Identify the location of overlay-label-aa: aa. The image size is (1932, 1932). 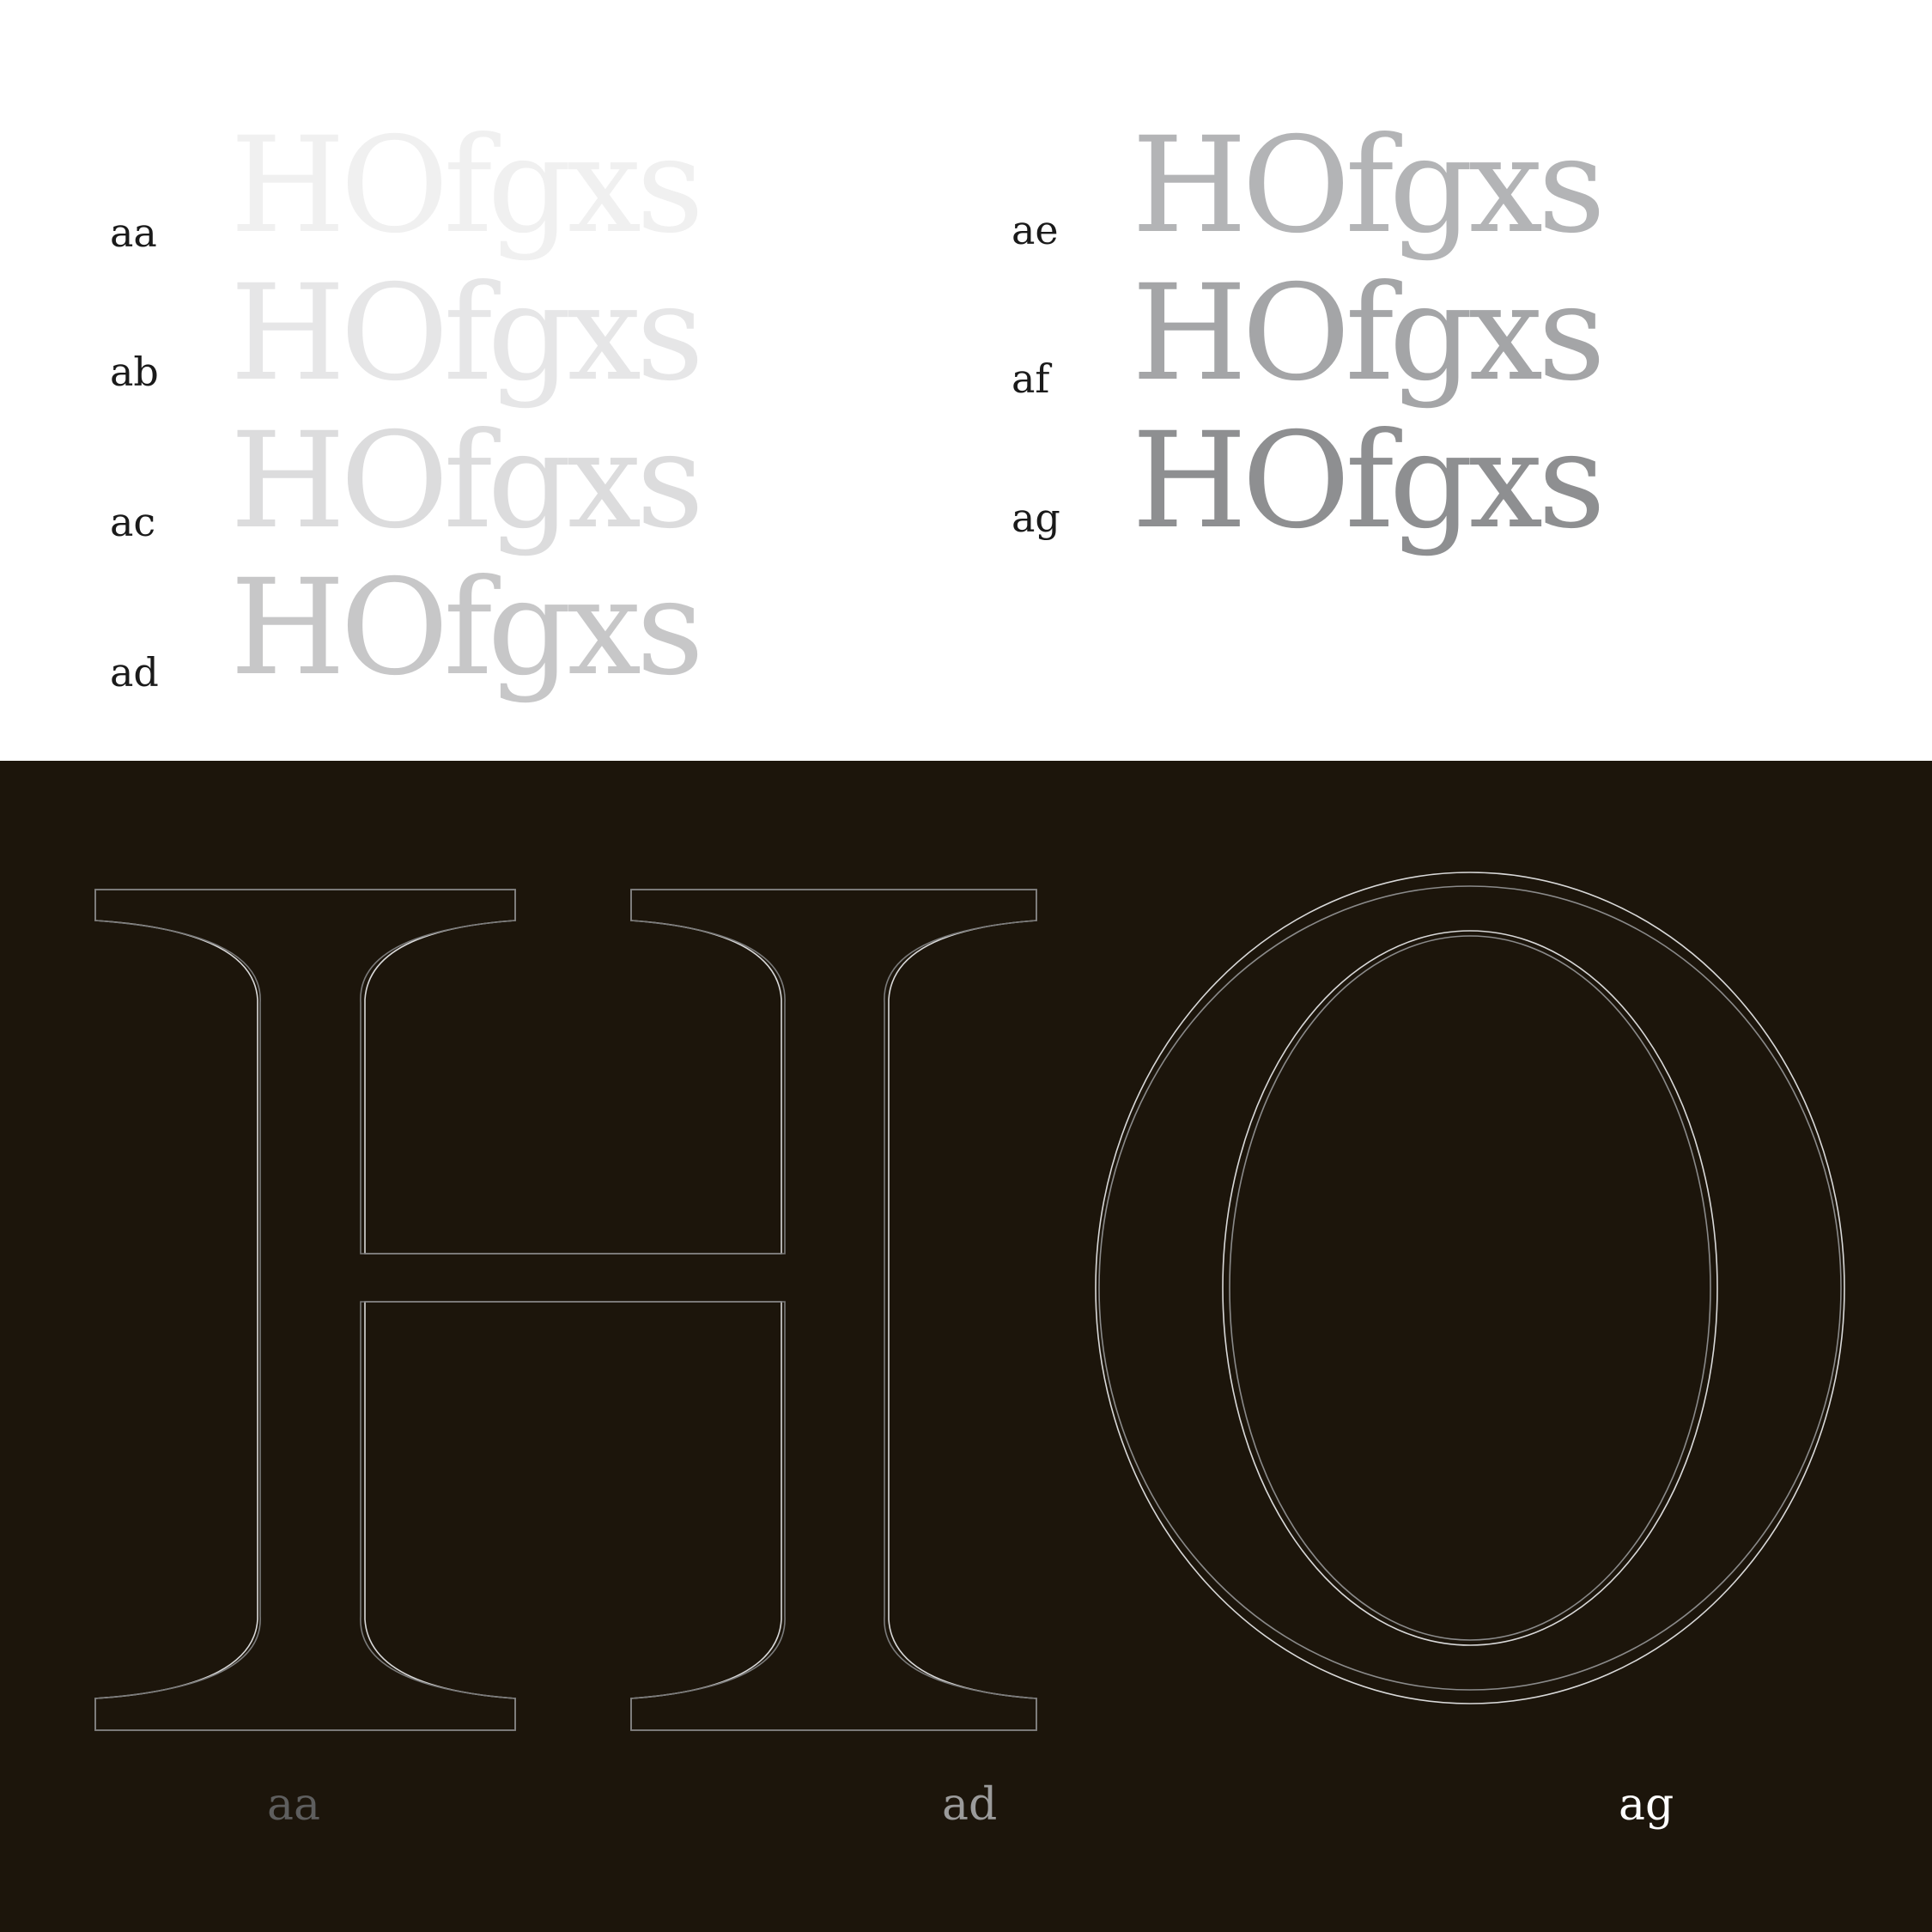
(294, 1805).